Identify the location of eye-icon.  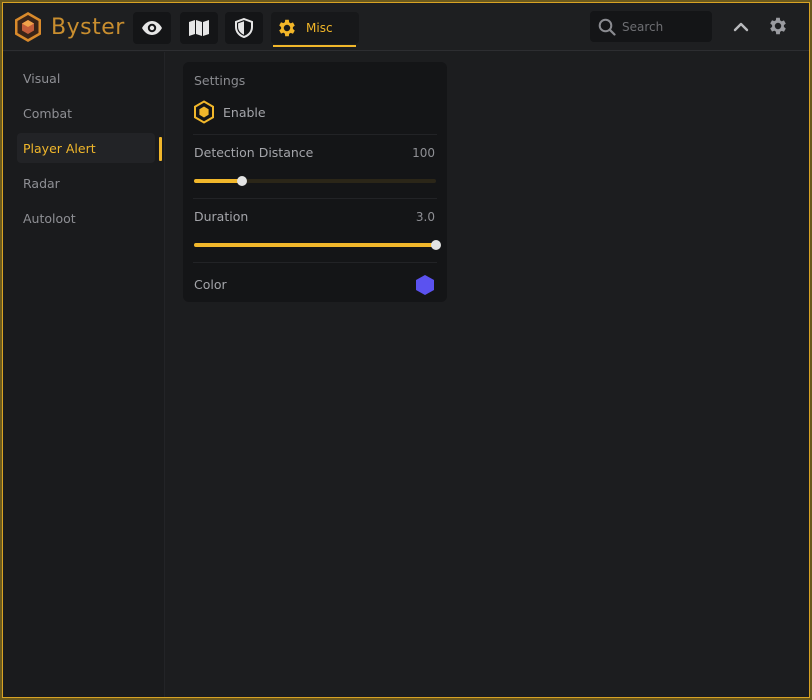
(152, 28).